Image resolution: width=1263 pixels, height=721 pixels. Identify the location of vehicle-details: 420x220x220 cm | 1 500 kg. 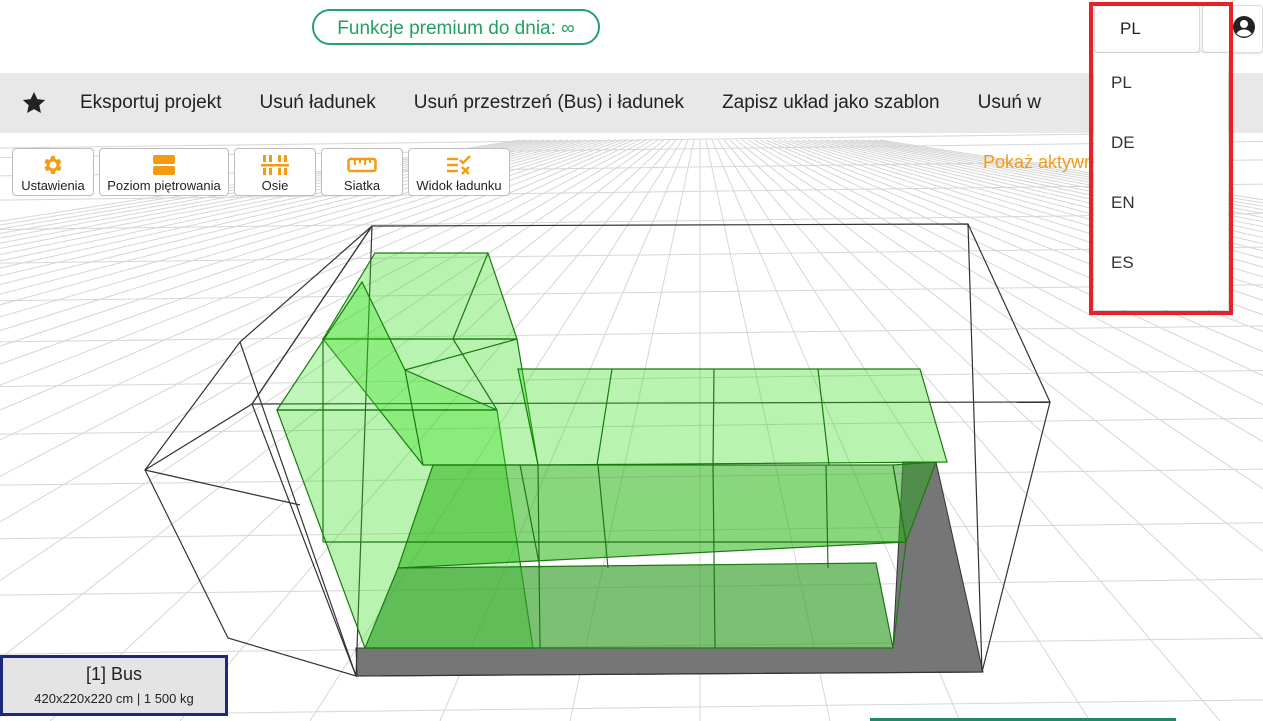
(114, 698).